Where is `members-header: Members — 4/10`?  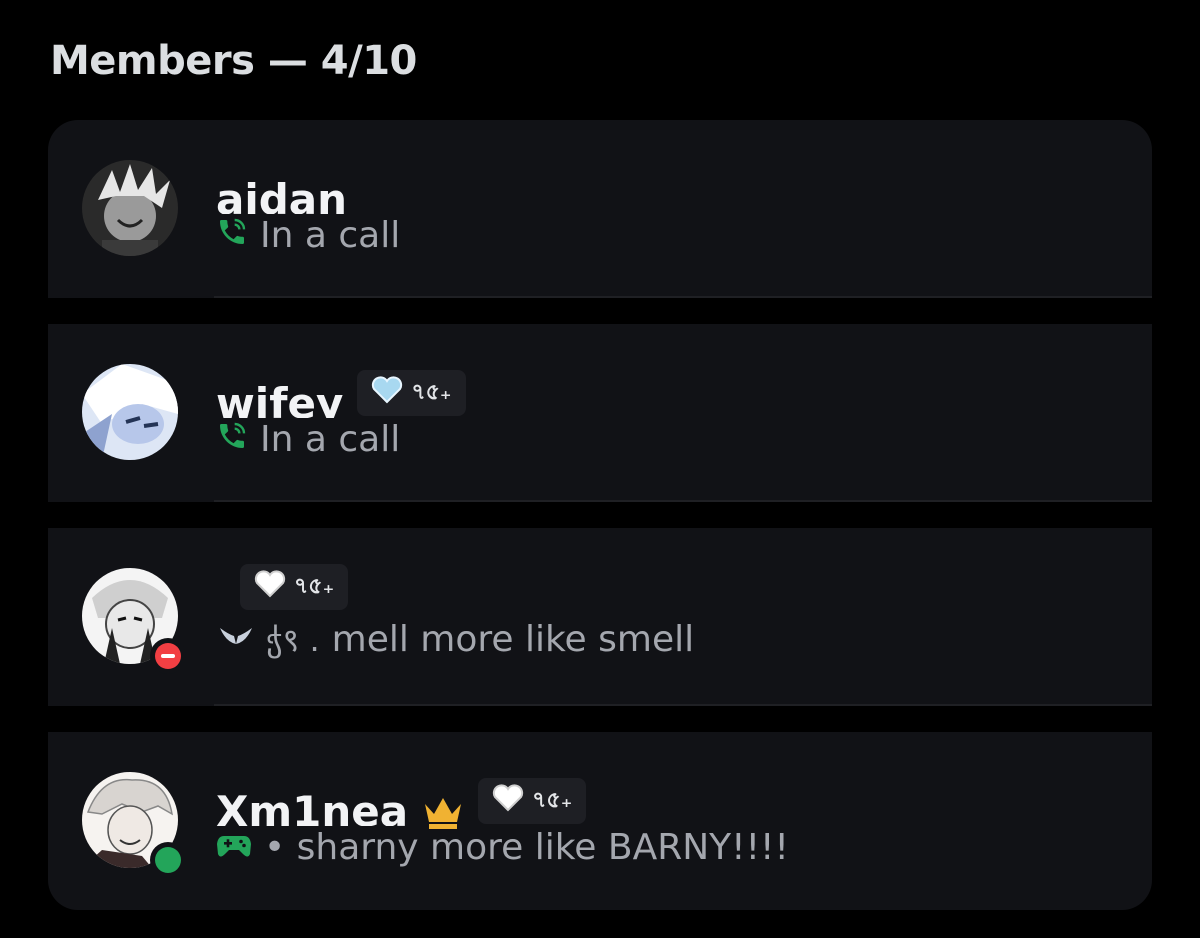 members-header: Members — 4/10 is located at coordinates (233, 61).